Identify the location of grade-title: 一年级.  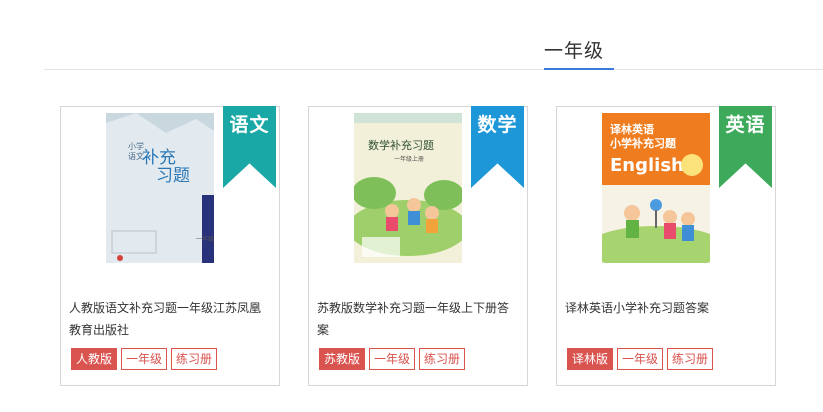
(574, 51).